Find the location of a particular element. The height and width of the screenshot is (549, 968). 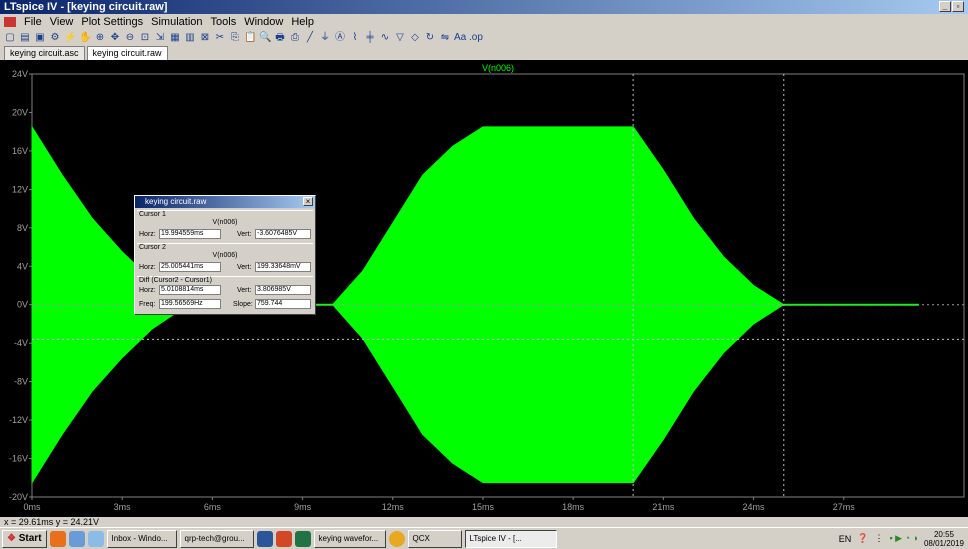

cursor1-vert-value: -3.6076485V is located at coordinates (283, 234).